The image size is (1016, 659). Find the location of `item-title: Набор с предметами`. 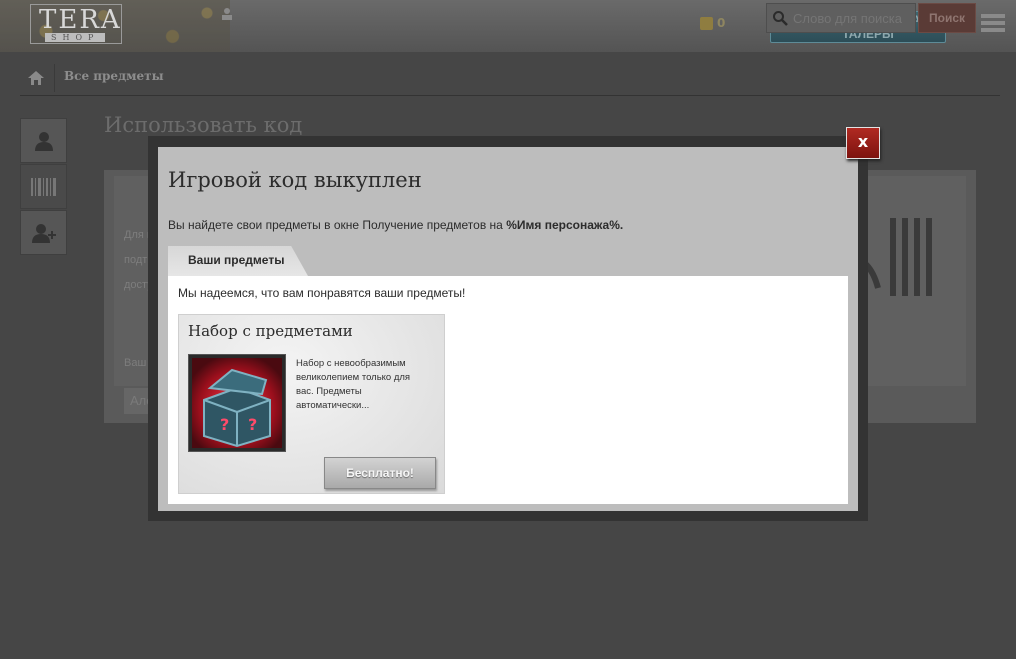

item-title: Набор с предметами is located at coordinates (270, 331).